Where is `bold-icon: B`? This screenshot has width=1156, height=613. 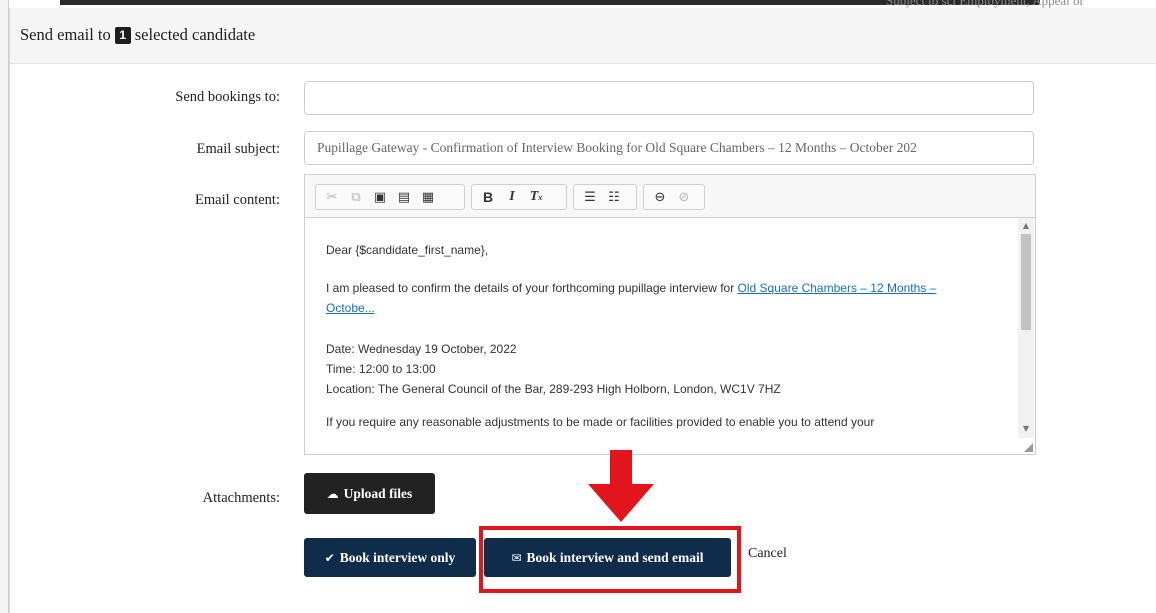
bold-icon: B is located at coordinates (488, 197).